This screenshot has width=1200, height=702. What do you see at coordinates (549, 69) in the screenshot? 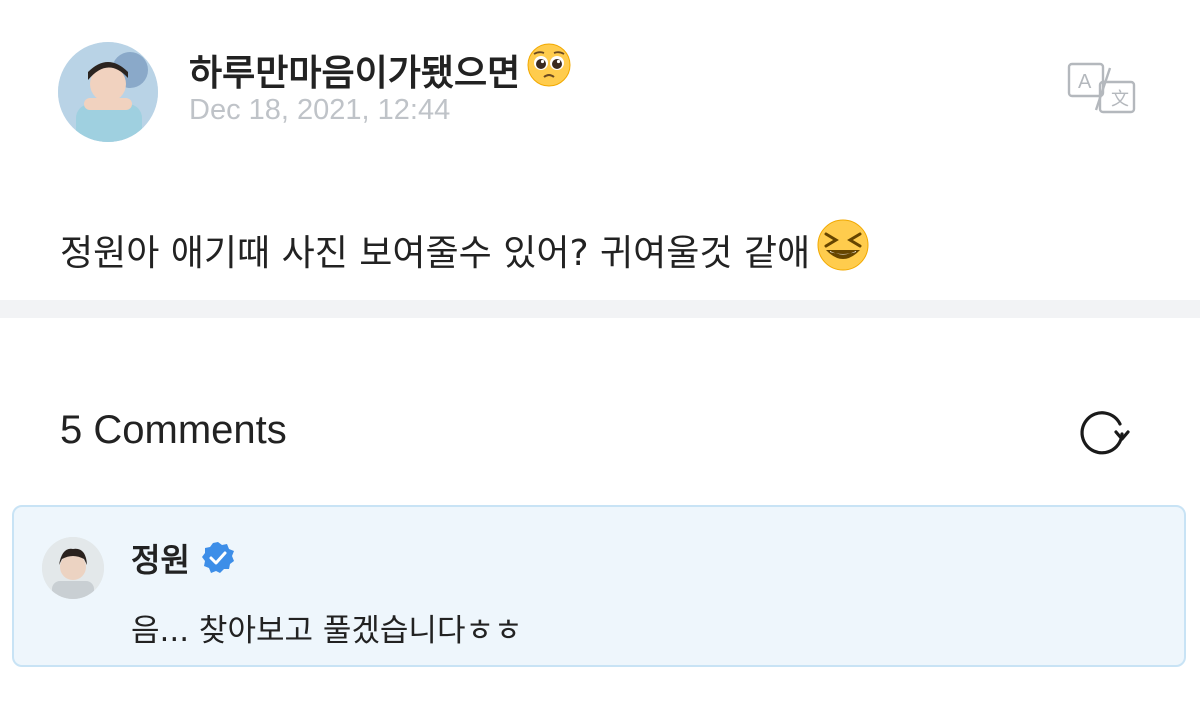
I see `pleading-face-emoji-icon` at bounding box center [549, 69].